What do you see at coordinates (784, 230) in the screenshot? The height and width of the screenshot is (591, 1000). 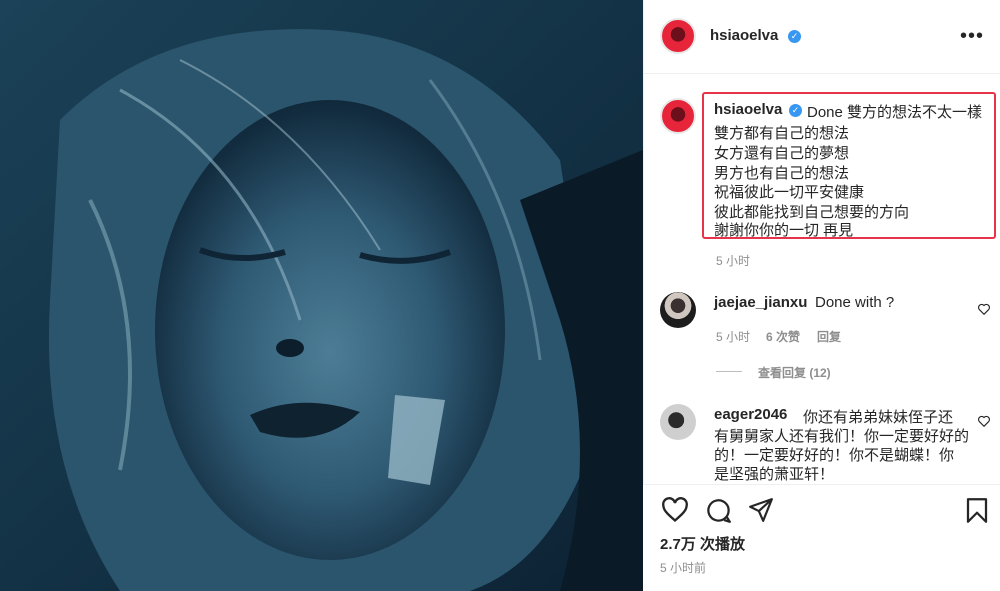 I see `caption-line: 謝謝你你的一切 再見` at bounding box center [784, 230].